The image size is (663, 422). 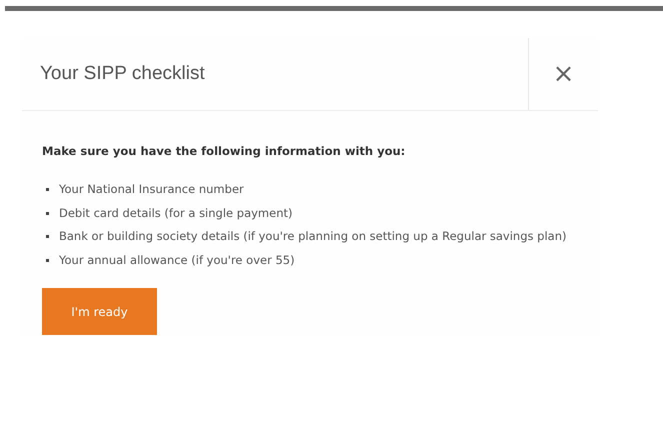 I want to click on checklist-item: Debit card details (for a single payment), so click(x=176, y=213).